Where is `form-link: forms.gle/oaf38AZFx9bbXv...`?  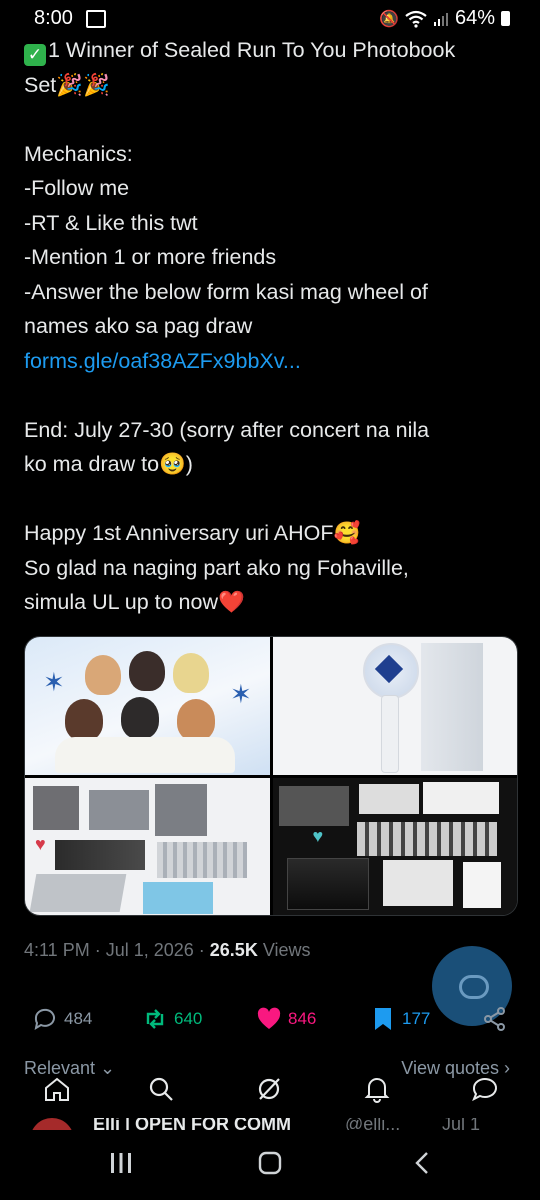 form-link: forms.gle/oaf38AZFx9bbXv... is located at coordinates (274, 361).